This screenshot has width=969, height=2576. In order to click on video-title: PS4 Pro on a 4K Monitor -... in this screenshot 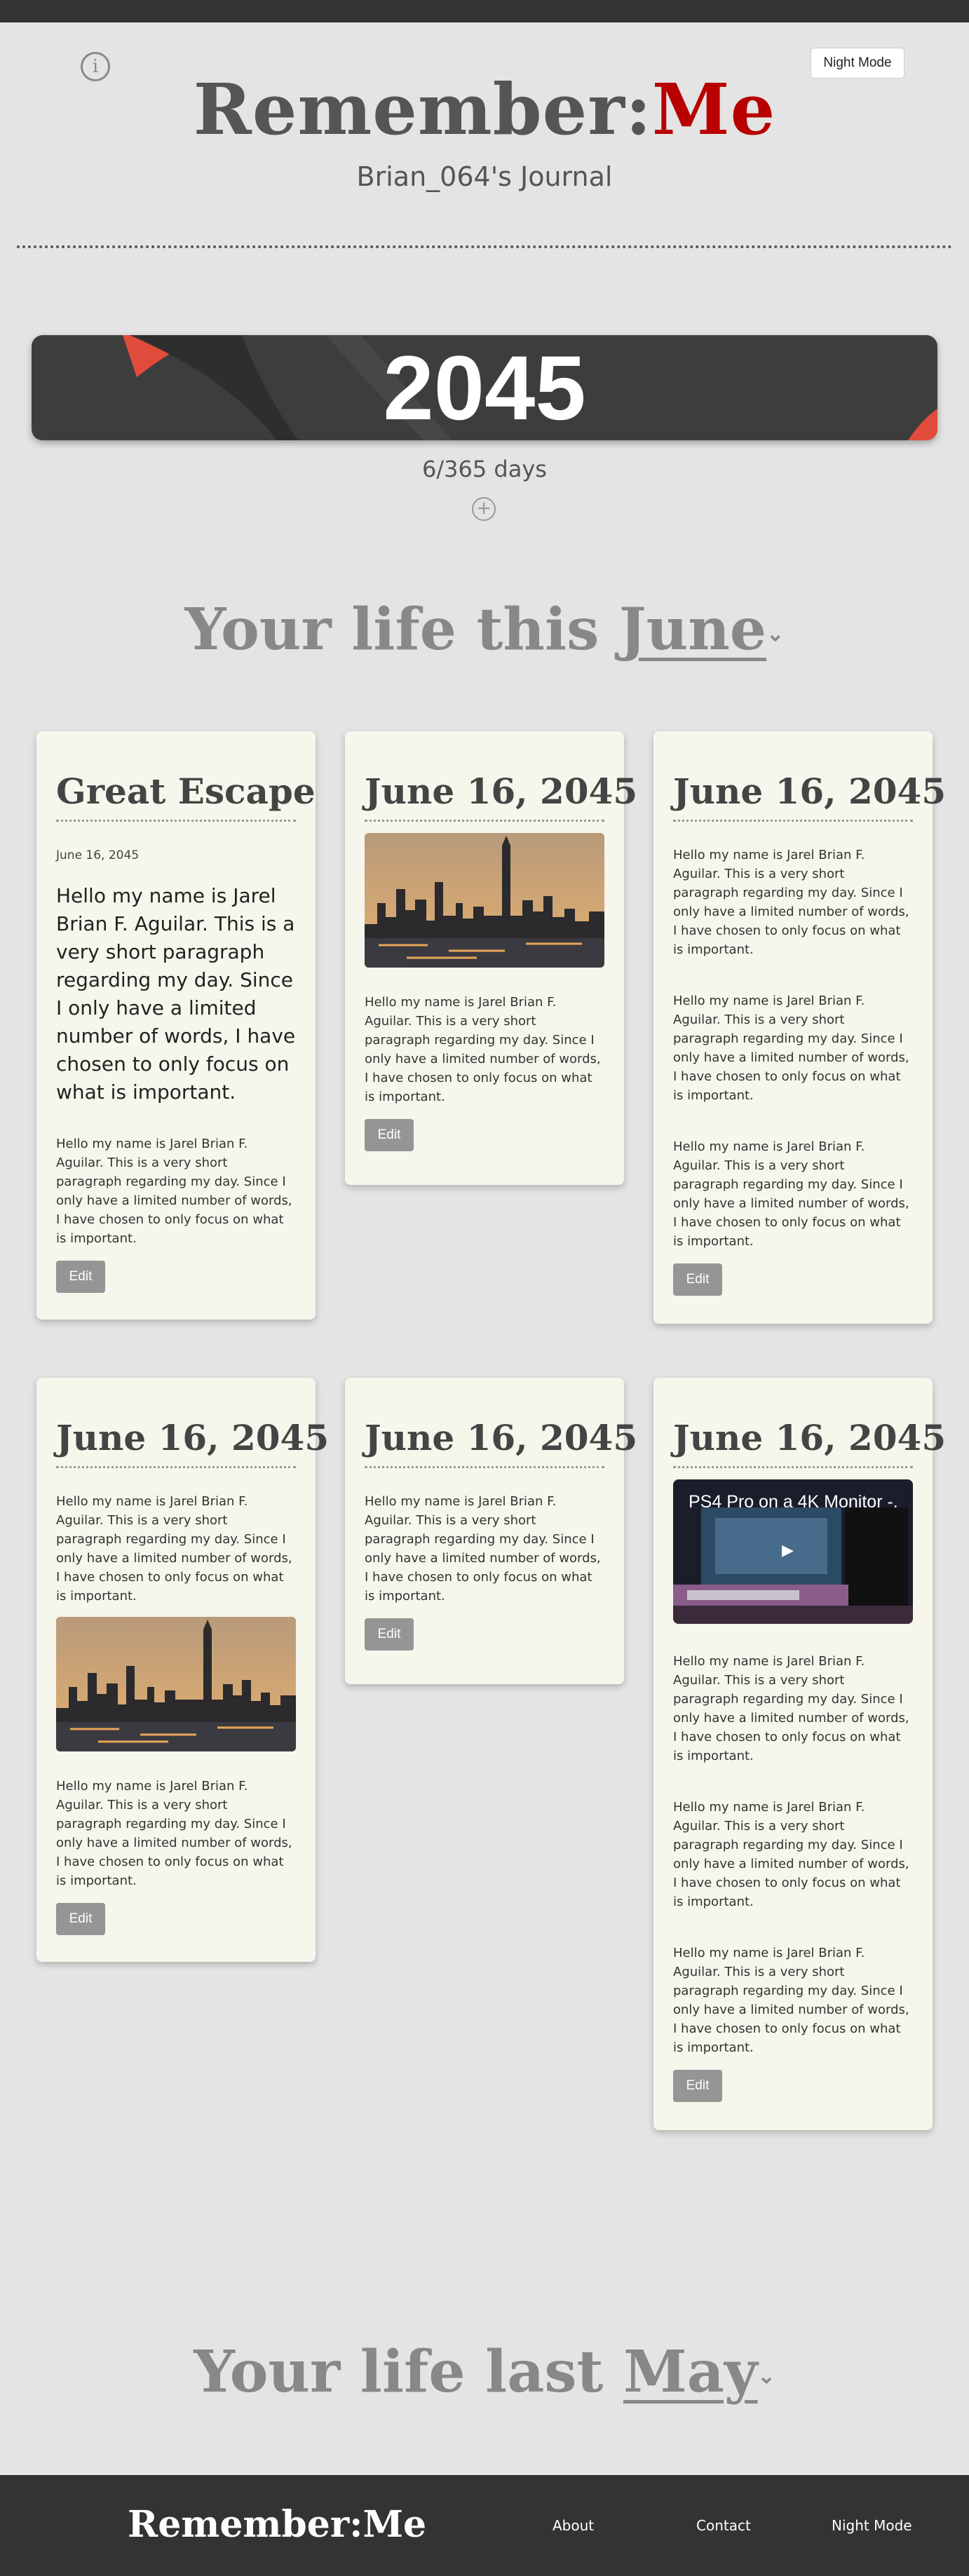, I will do `click(794, 1502)`.